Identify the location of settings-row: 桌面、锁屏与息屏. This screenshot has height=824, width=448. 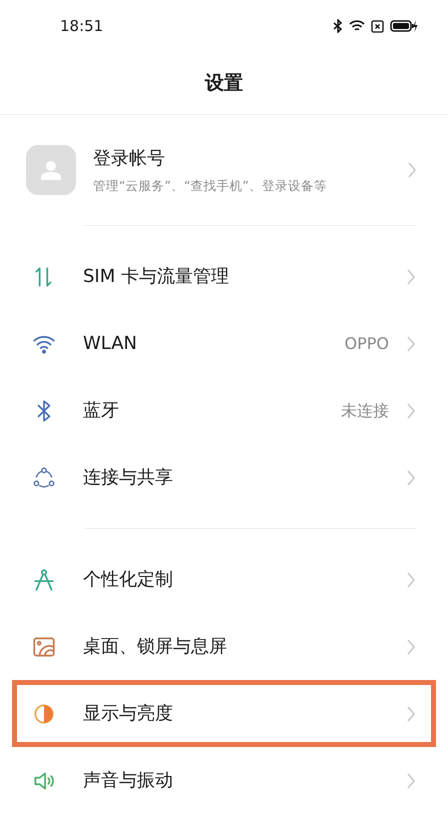
(224, 646).